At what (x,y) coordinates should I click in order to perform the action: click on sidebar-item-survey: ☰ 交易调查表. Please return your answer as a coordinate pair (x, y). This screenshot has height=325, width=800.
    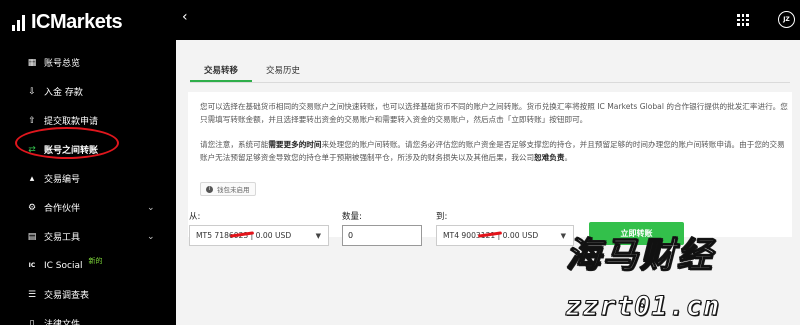
    Looking at the image, I should click on (88, 294).